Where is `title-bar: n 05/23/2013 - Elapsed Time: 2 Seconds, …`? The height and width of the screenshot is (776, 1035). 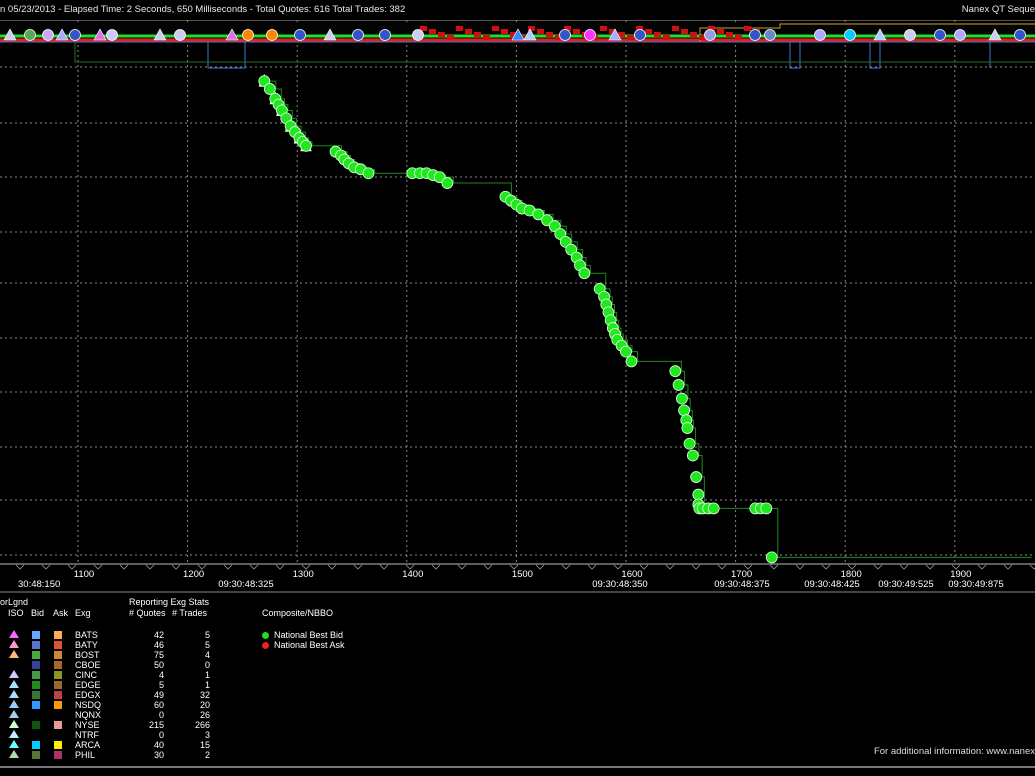 title-bar: n 05/23/2013 - Elapsed Time: 2 Seconds, … is located at coordinates (517, 10).